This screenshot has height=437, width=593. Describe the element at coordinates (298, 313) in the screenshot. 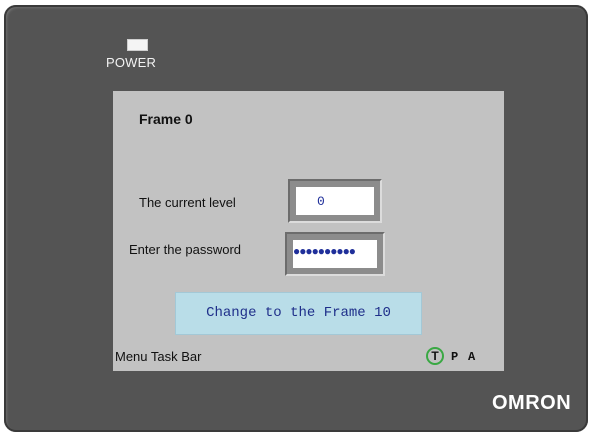

I see `change-frame-button: Change to the Frame 10` at that location.